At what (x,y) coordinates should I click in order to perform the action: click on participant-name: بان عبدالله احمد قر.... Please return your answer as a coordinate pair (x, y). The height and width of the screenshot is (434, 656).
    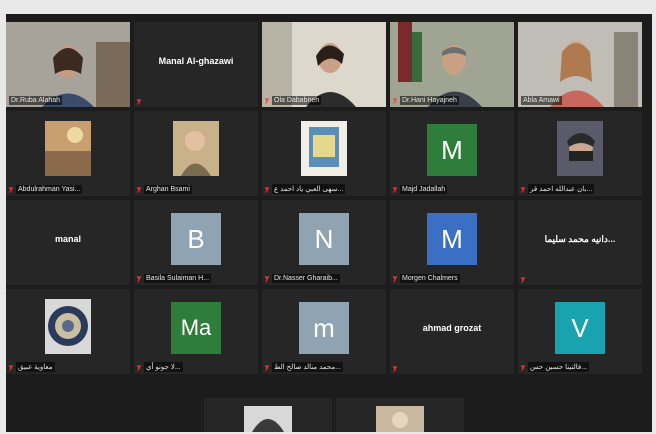
    Looking at the image, I should click on (561, 189).